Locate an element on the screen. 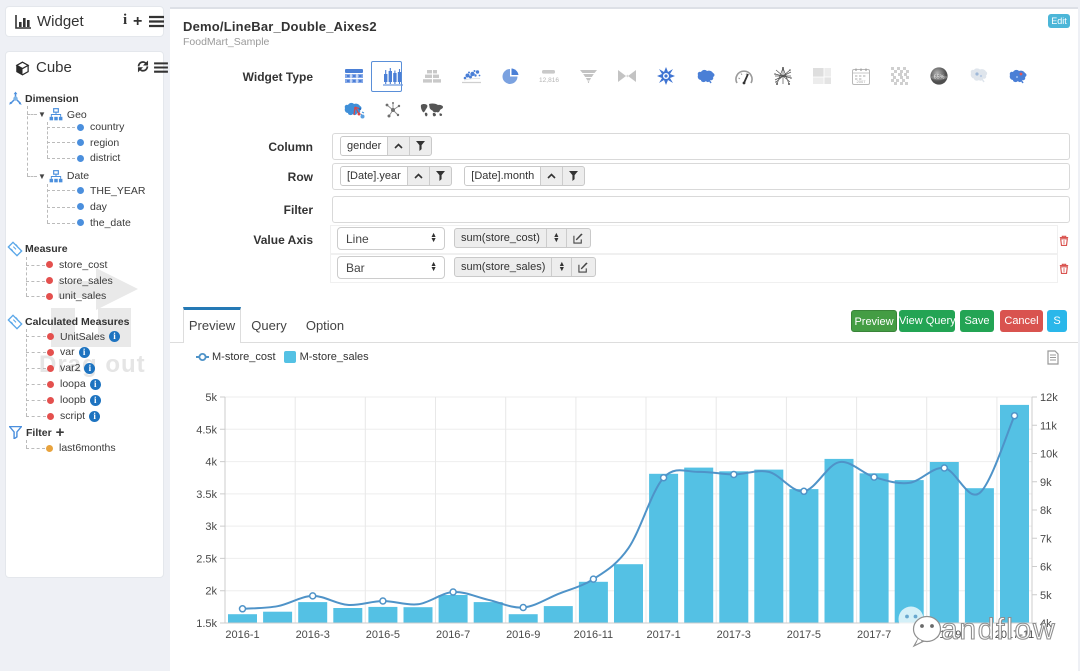 The height and width of the screenshot is (671, 1080). svg-text: 12k is located at coordinates (1049, 398).